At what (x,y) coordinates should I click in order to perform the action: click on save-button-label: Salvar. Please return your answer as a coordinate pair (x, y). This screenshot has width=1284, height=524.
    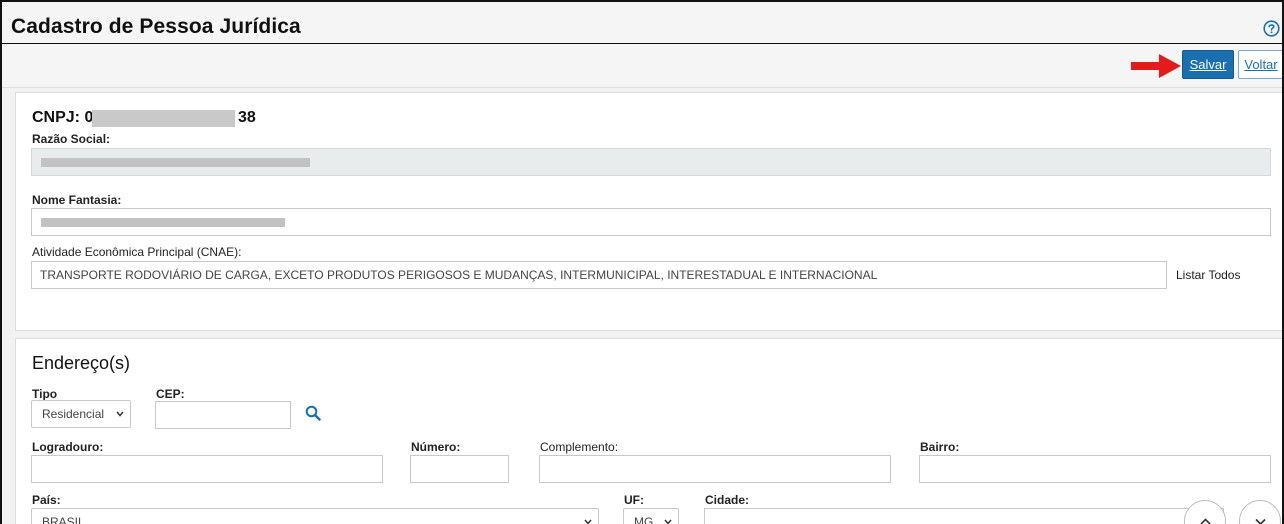
    Looking at the image, I should click on (1208, 64).